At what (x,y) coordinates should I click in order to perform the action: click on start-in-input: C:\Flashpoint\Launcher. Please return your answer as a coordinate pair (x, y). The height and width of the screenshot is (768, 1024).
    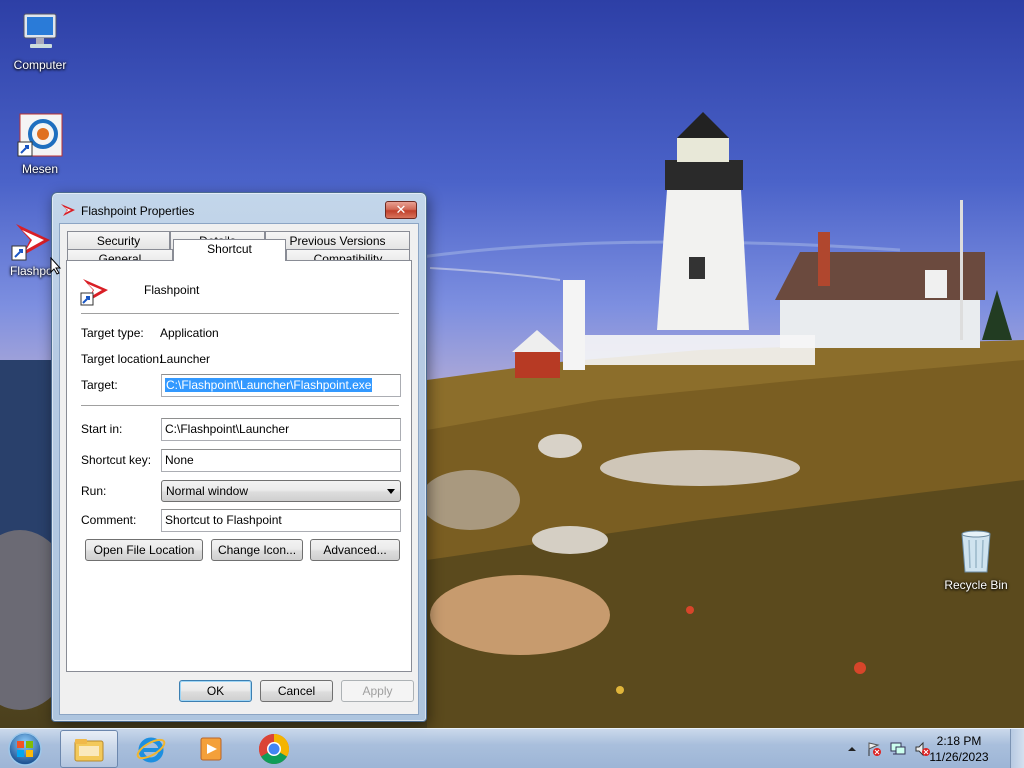
    Looking at the image, I should click on (281, 429).